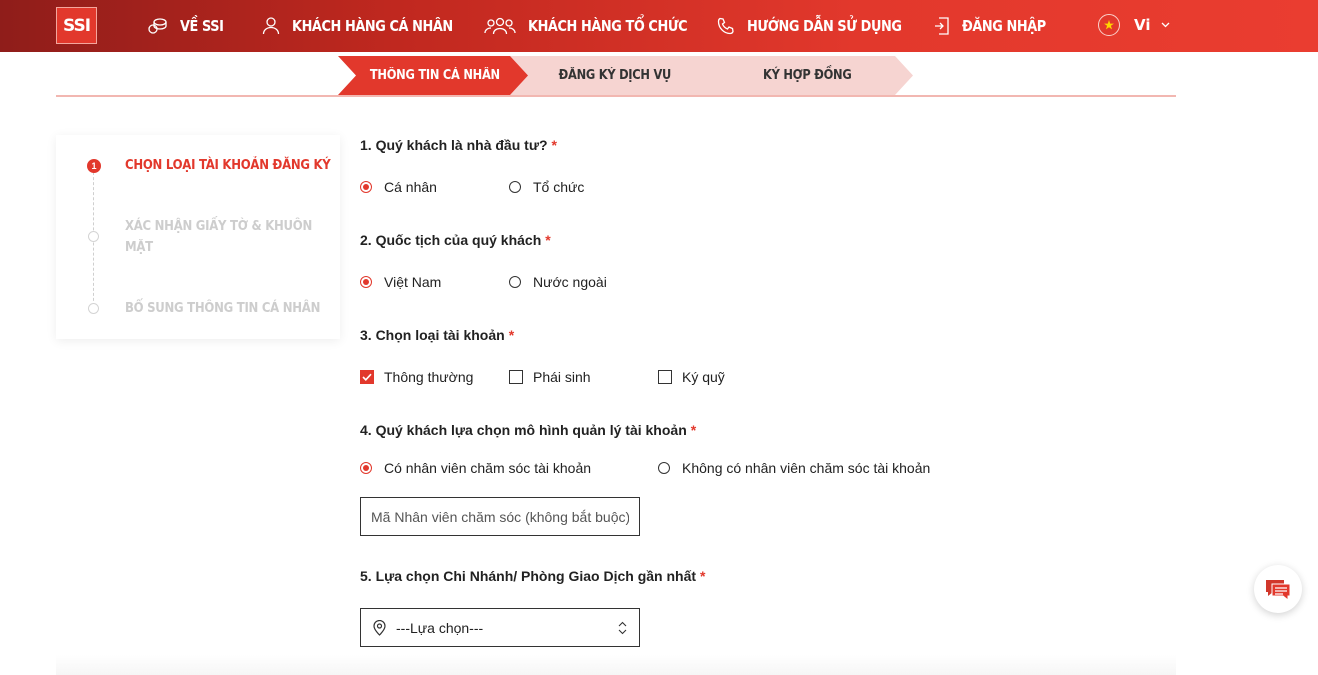 This screenshot has height=675, width=1318. I want to click on timeline-dot-active: 1, so click(94, 166).